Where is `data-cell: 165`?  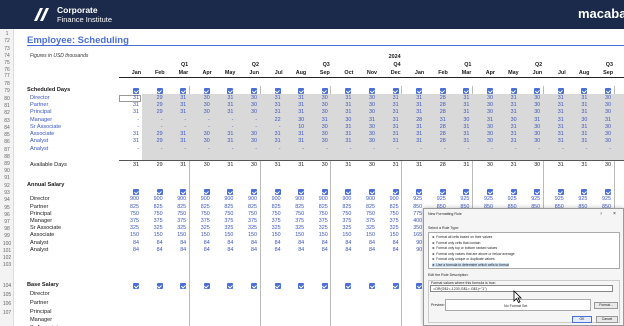 data-cell: 165 is located at coordinates (413, 235).